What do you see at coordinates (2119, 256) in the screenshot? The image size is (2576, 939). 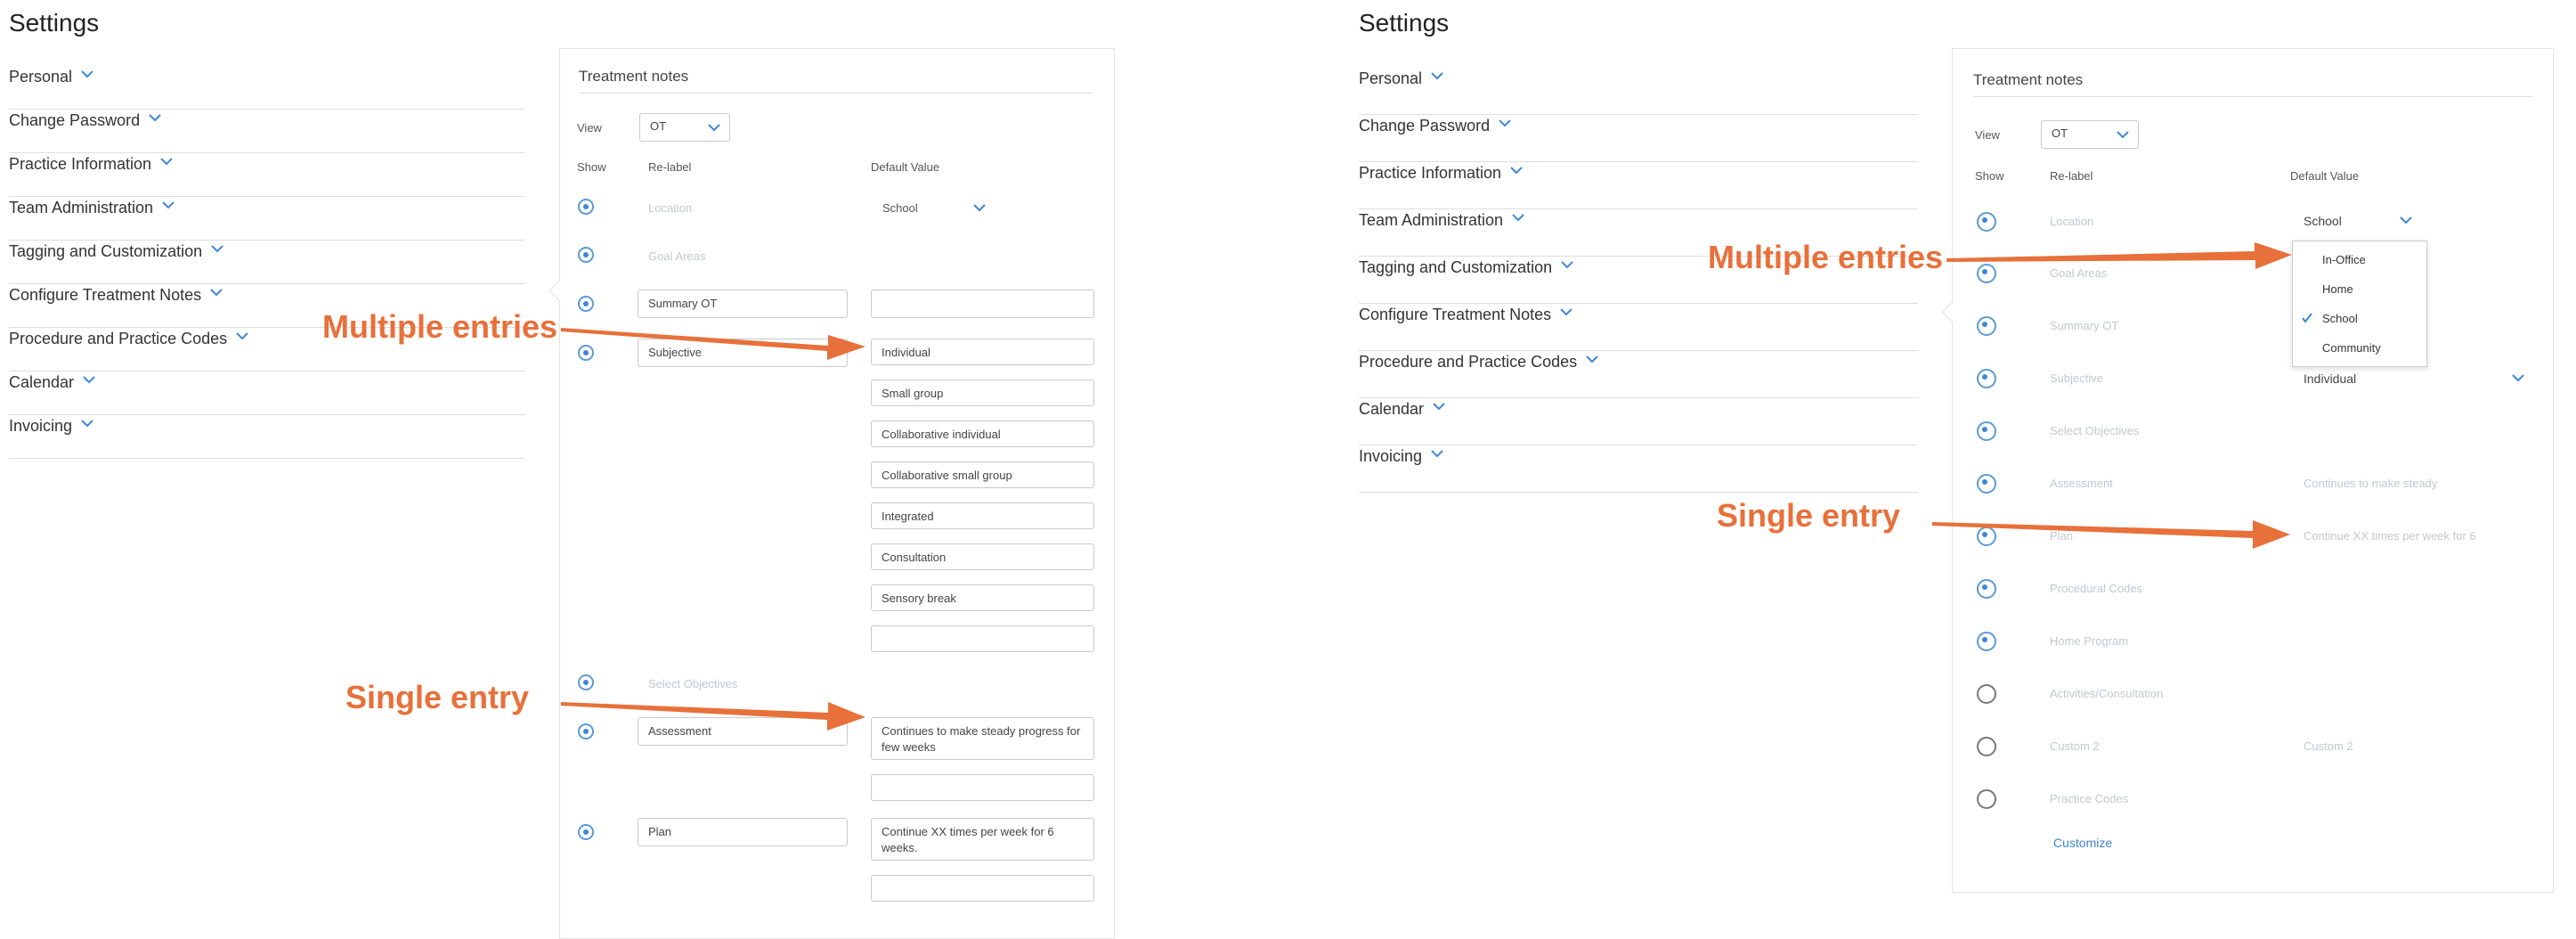 I see `arrow-multiple-right` at bounding box center [2119, 256].